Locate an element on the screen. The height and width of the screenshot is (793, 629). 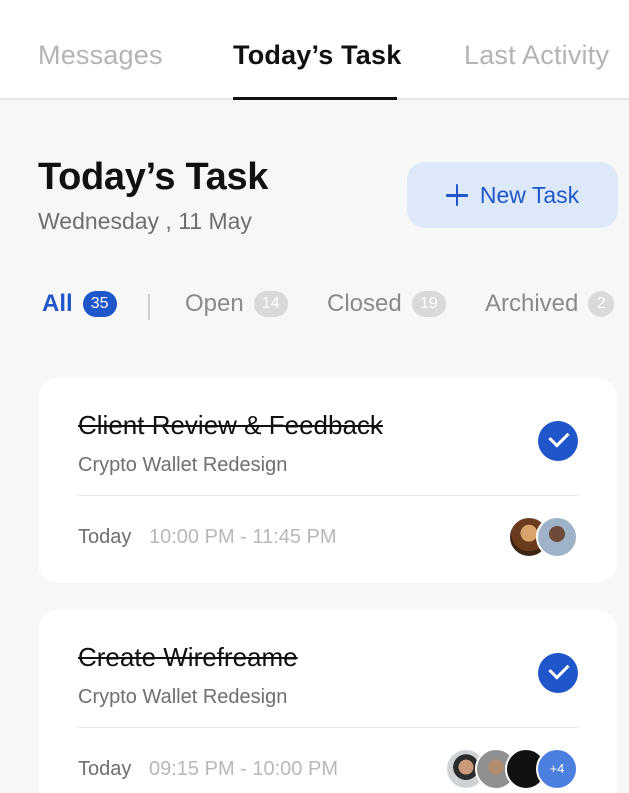
task-time: 09:15 PM - 10:00 PM is located at coordinates (243, 769).